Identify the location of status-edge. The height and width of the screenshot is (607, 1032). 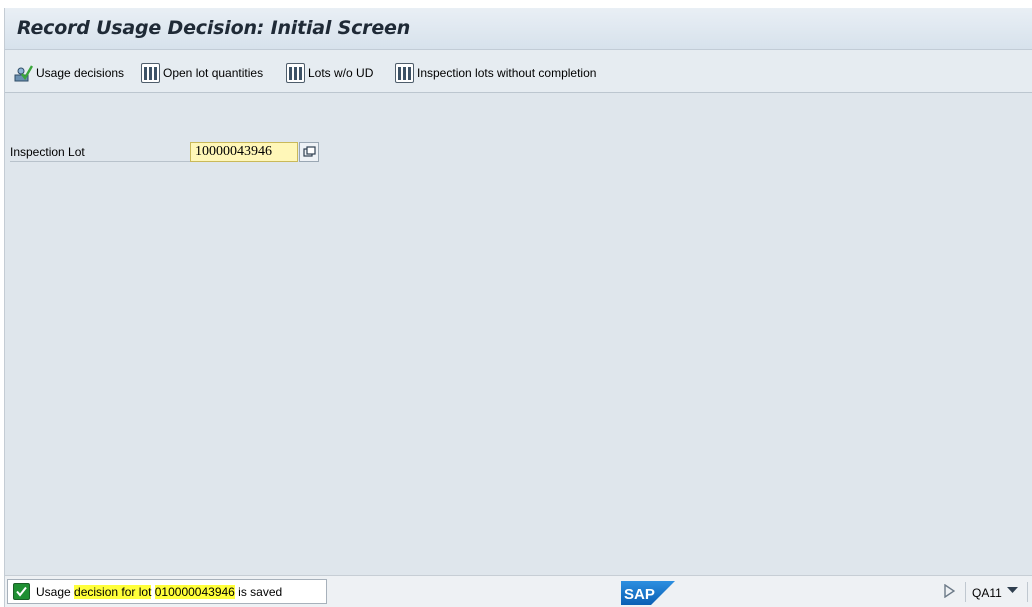
(1027, 592).